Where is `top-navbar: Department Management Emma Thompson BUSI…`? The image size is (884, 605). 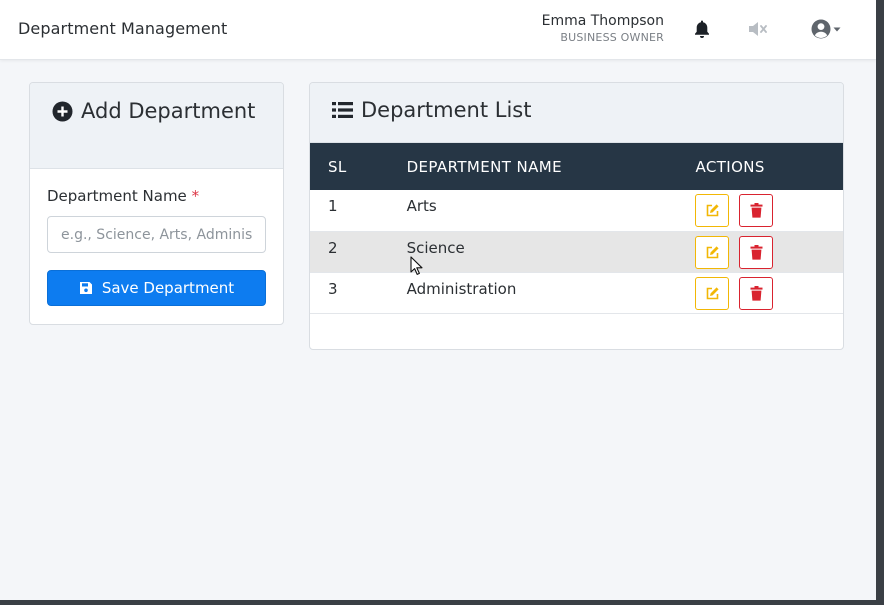
top-navbar: Department Management Emma Thompson BUSI… is located at coordinates (438, 30).